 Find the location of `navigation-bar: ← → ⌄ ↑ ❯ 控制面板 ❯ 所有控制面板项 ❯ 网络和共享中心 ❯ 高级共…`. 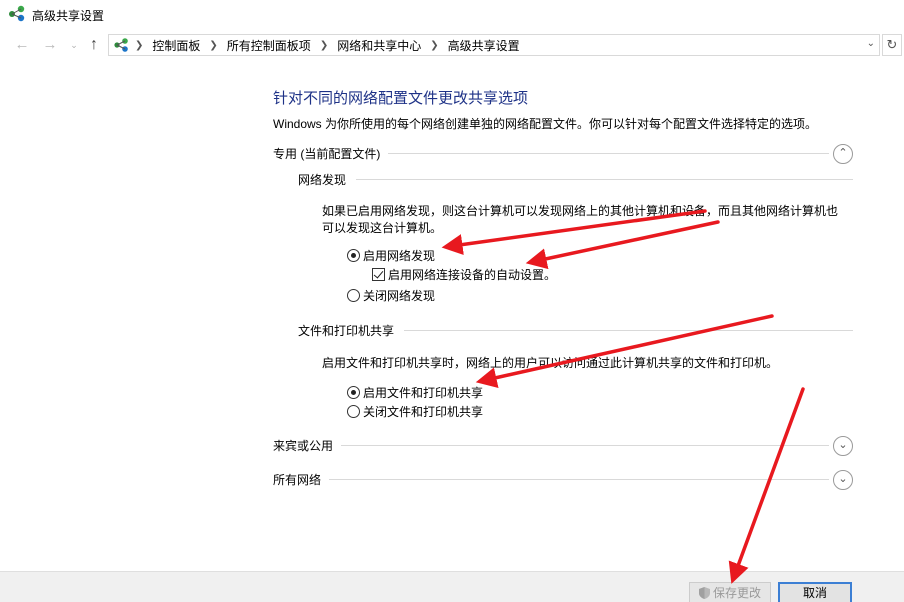

navigation-bar: ← → ⌄ ↑ ❯ 控制面板 ❯ 所有控制面板项 ❯ 网络和共享中心 ❯ 高级共… is located at coordinates (452, 45).